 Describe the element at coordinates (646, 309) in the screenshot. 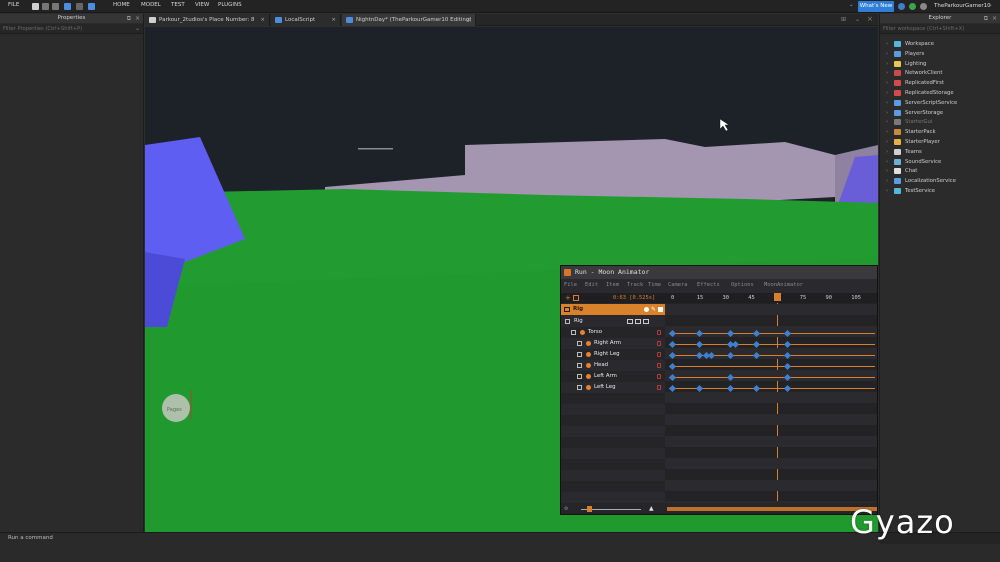

I see `record-icon` at that location.